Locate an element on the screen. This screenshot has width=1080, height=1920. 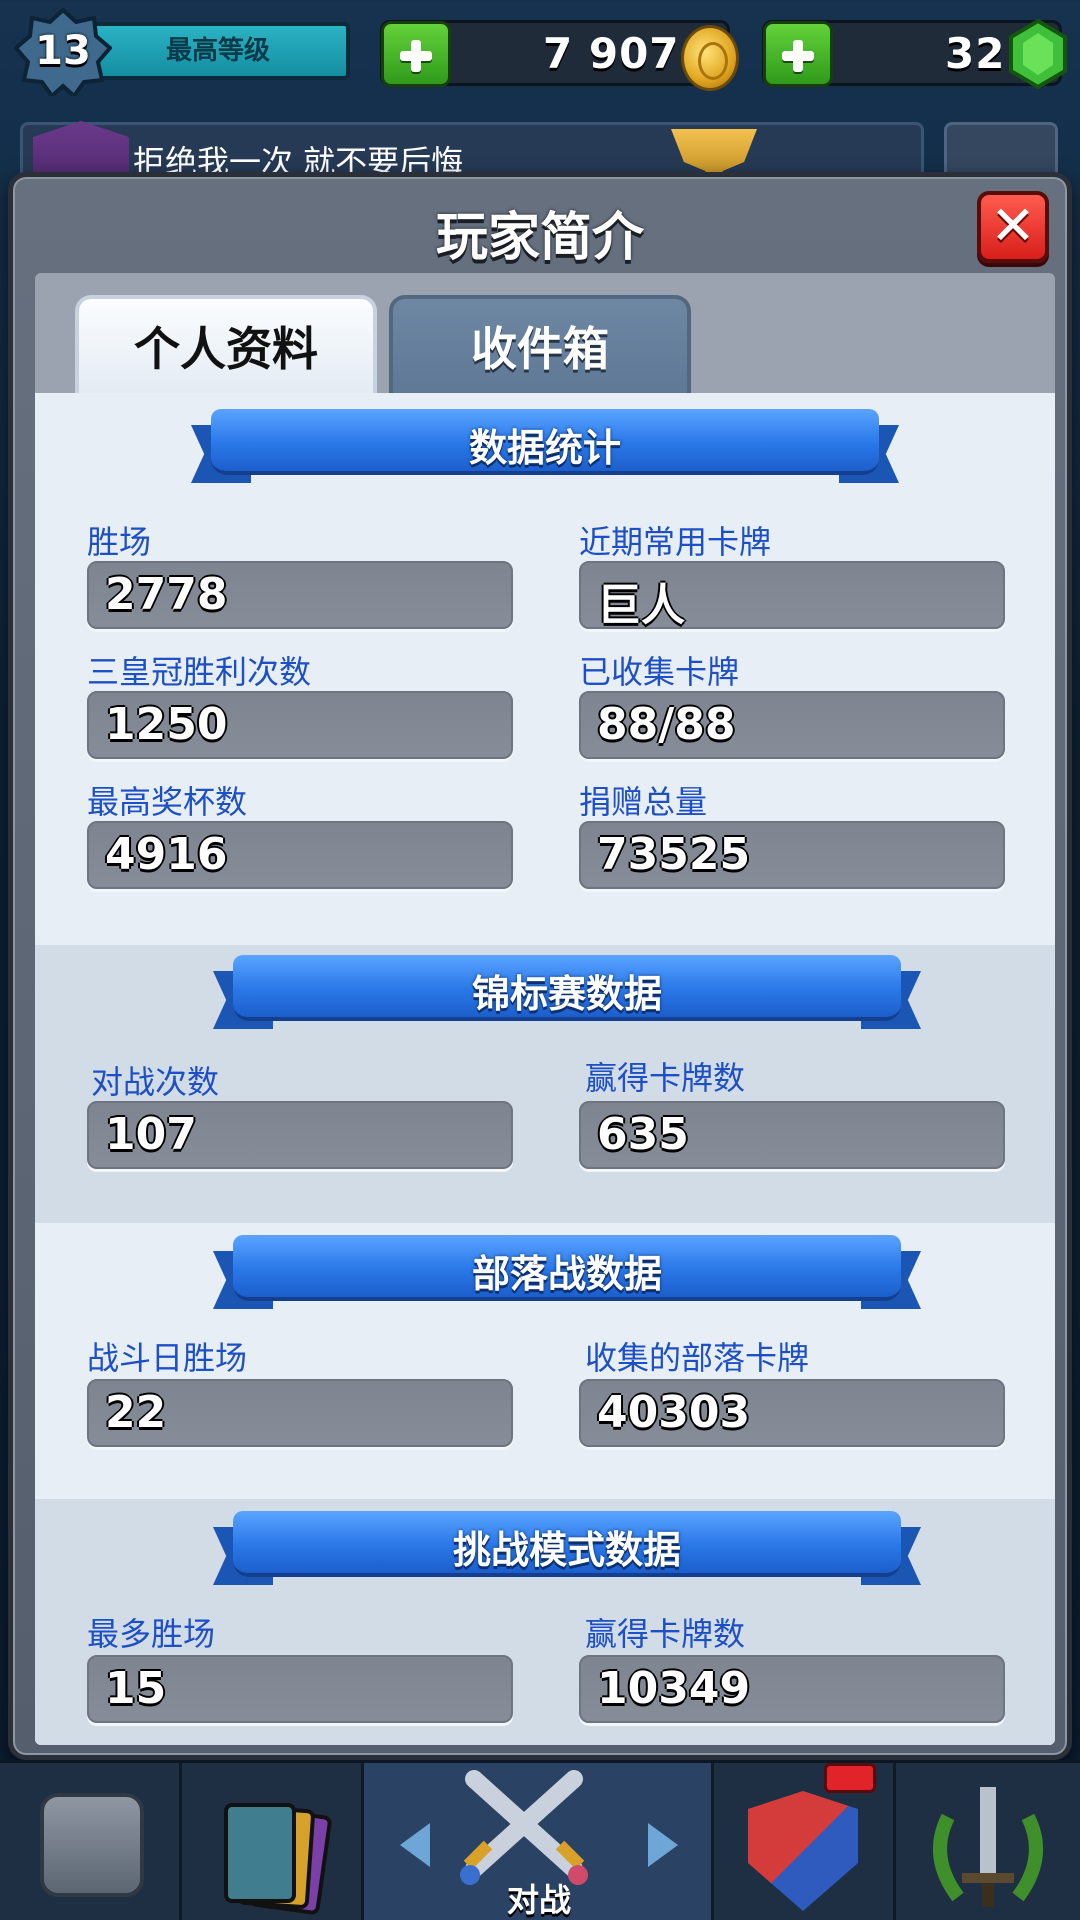
stat-value: 10349 is located at coordinates (674, 1688).